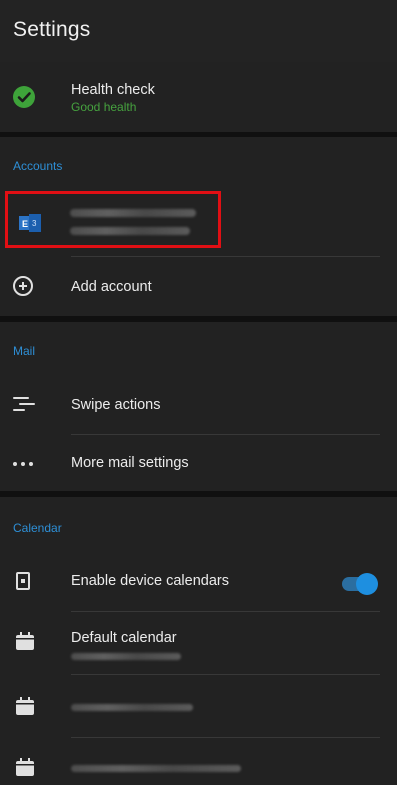 This screenshot has width=397, height=785. I want to click on health-check-row: Health check Good health, so click(198, 97).